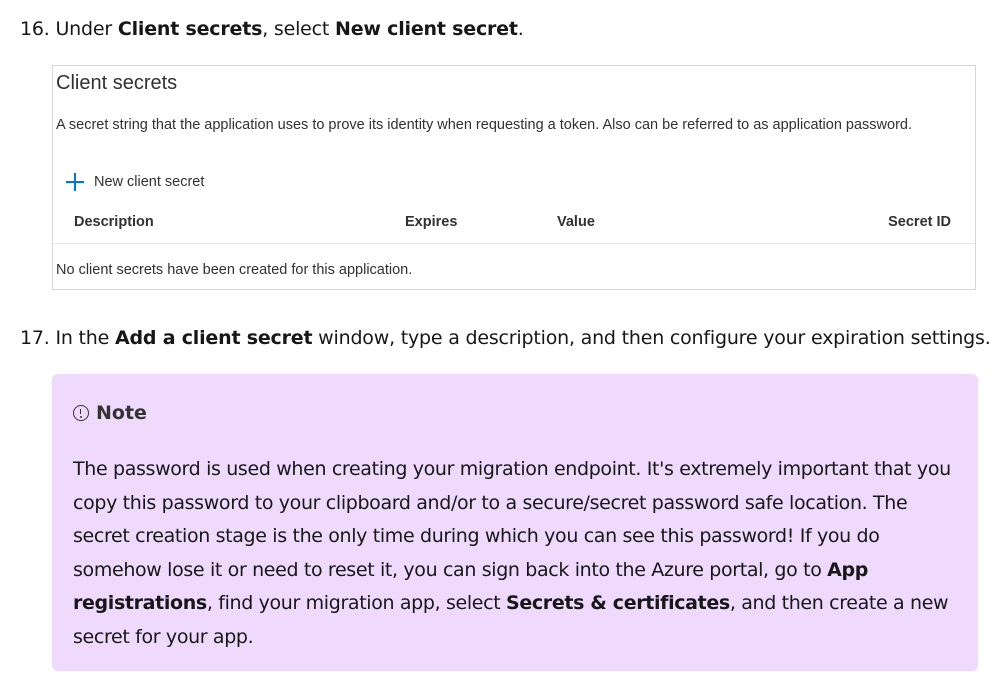 The image size is (999, 678). What do you see at coordinates (919, 222) in the screenshot?
I see `column-header-secret-id: Secret ID` at bounding box center [919, 222].